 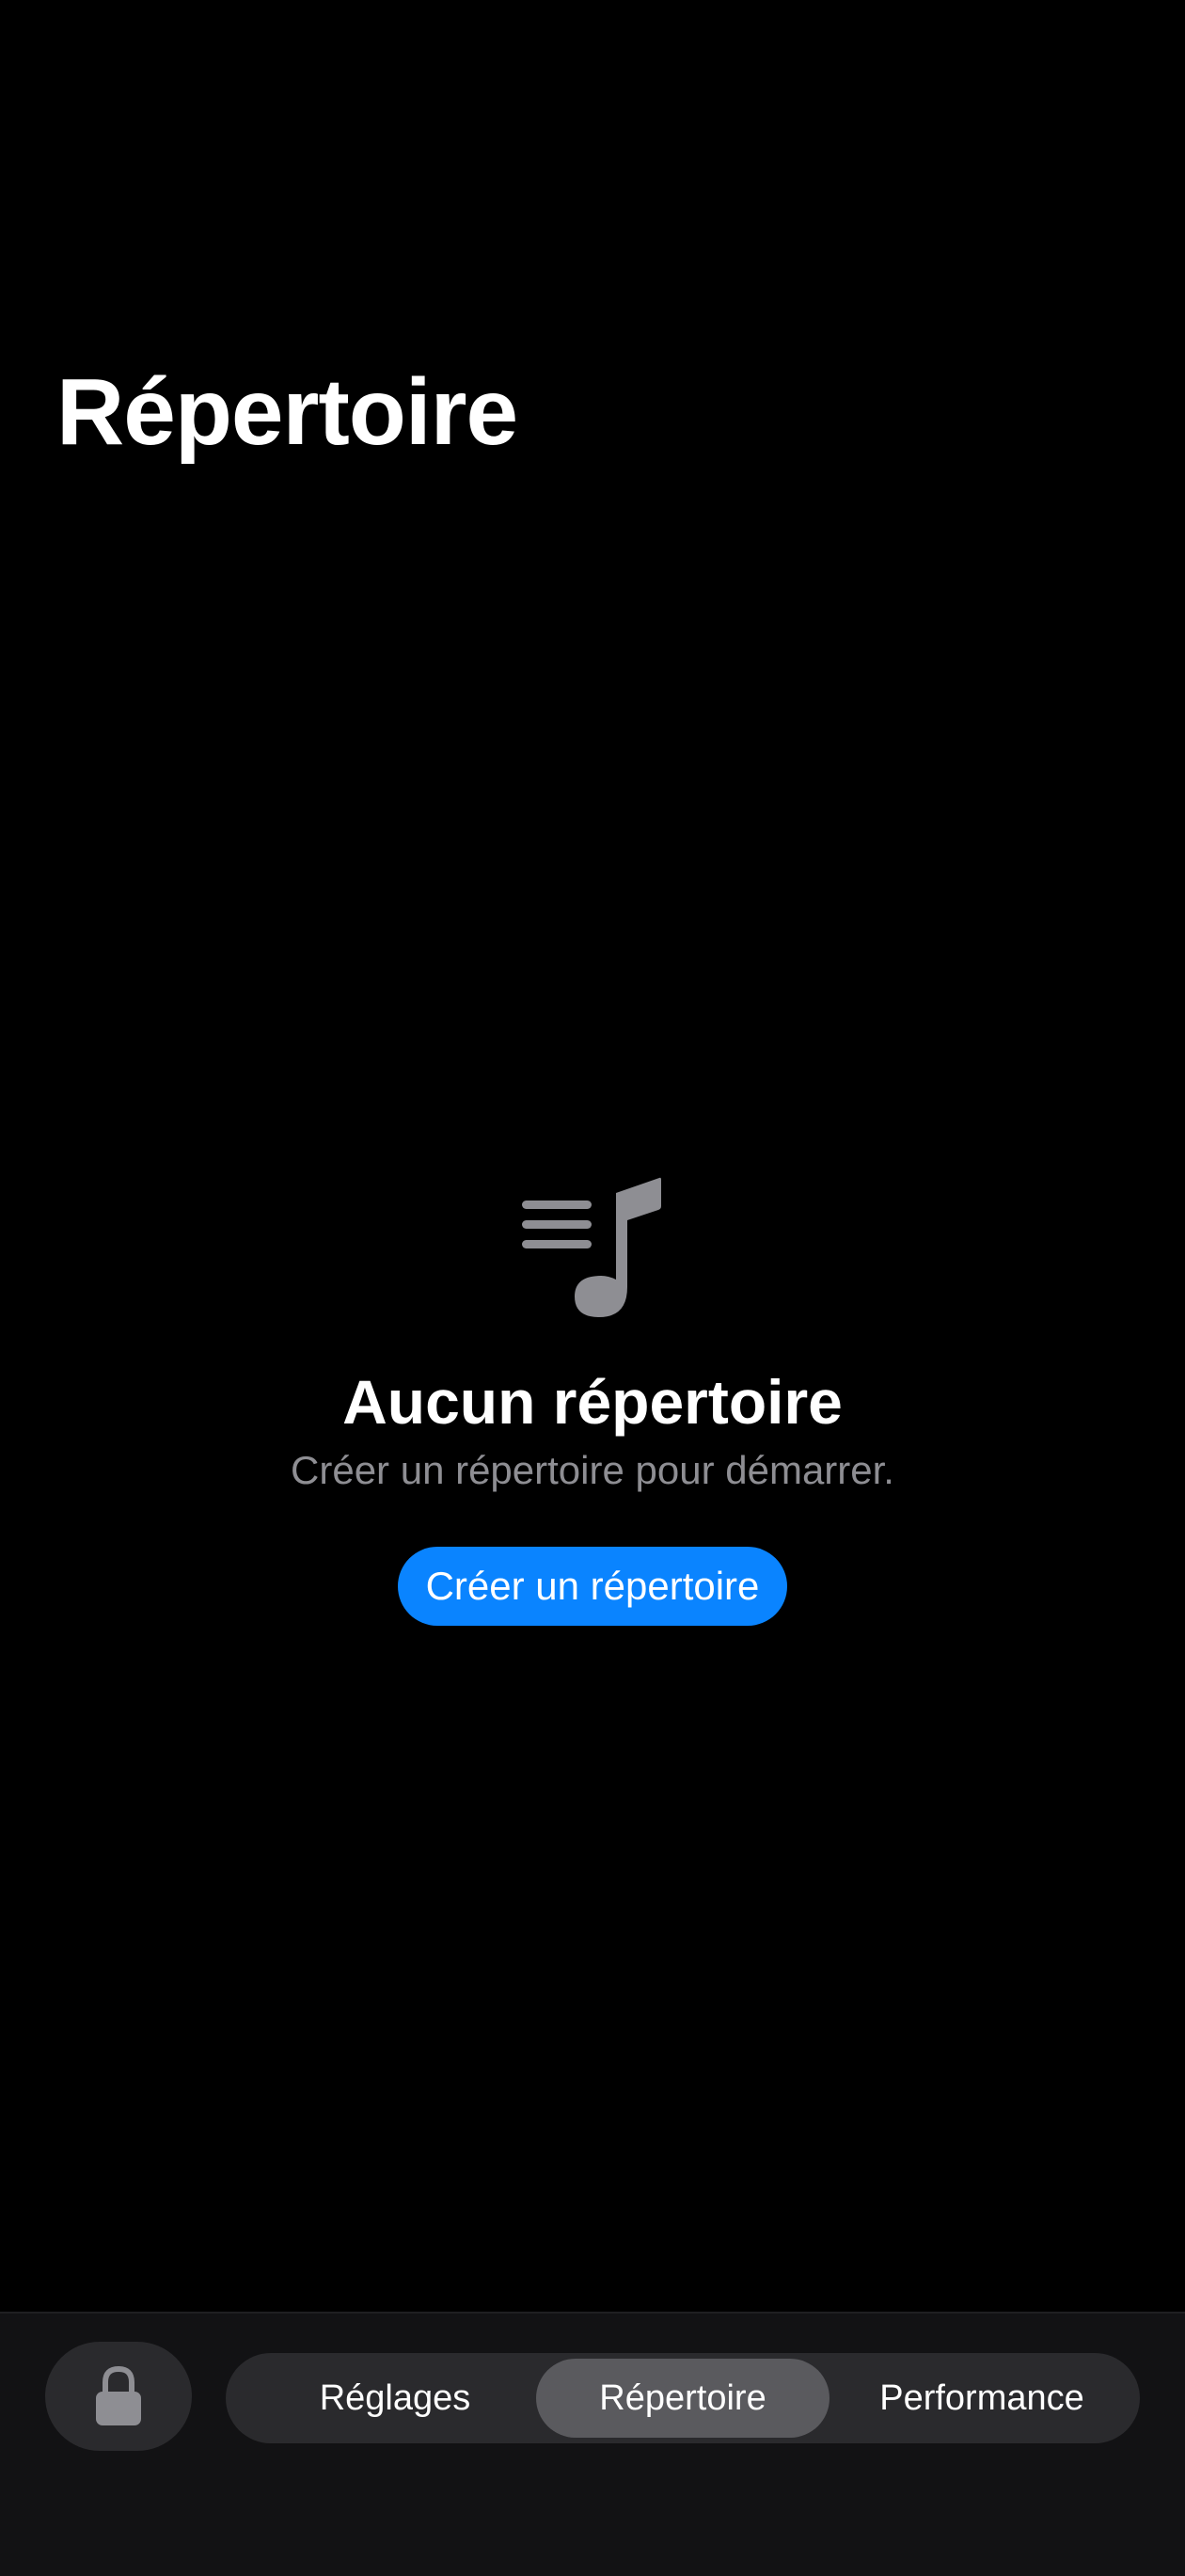 What do you see at coordinates (287, 412) in the screenshot?
I see `page-title: Répertoire` at bounding box center [287, 412].